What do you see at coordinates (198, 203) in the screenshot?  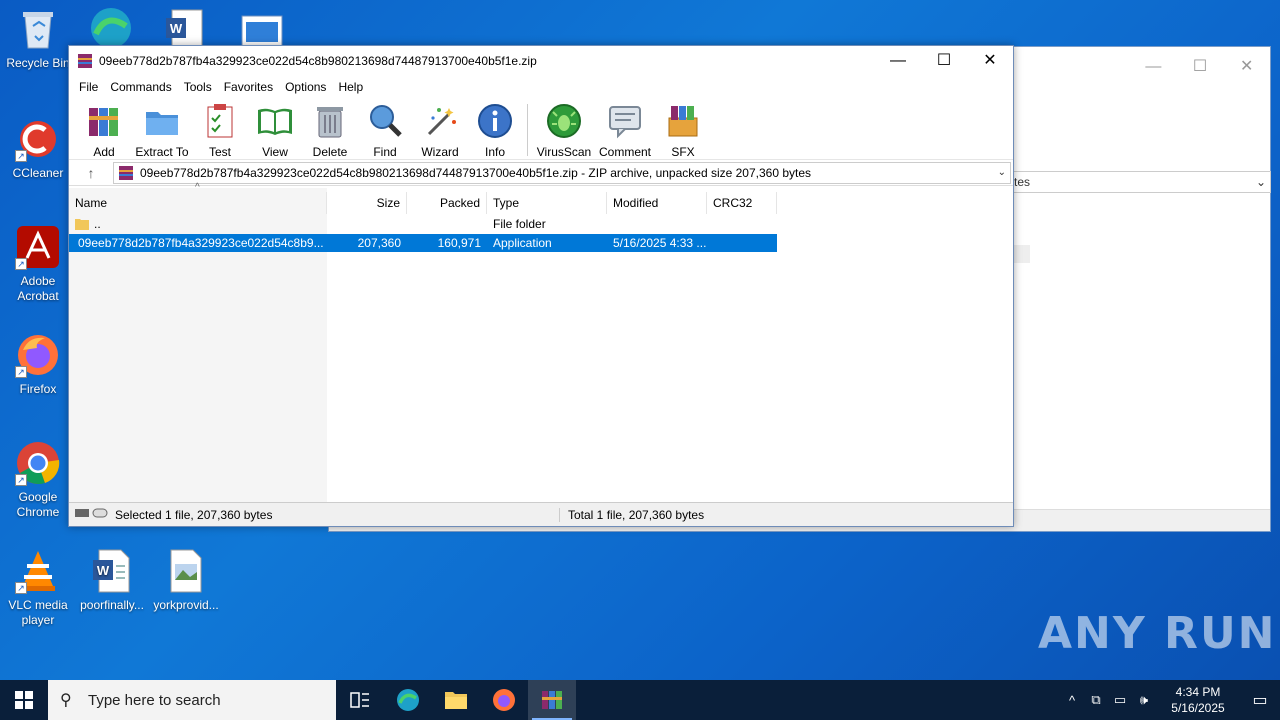 I see `column-name: Name` at bounding box center [198, 203].